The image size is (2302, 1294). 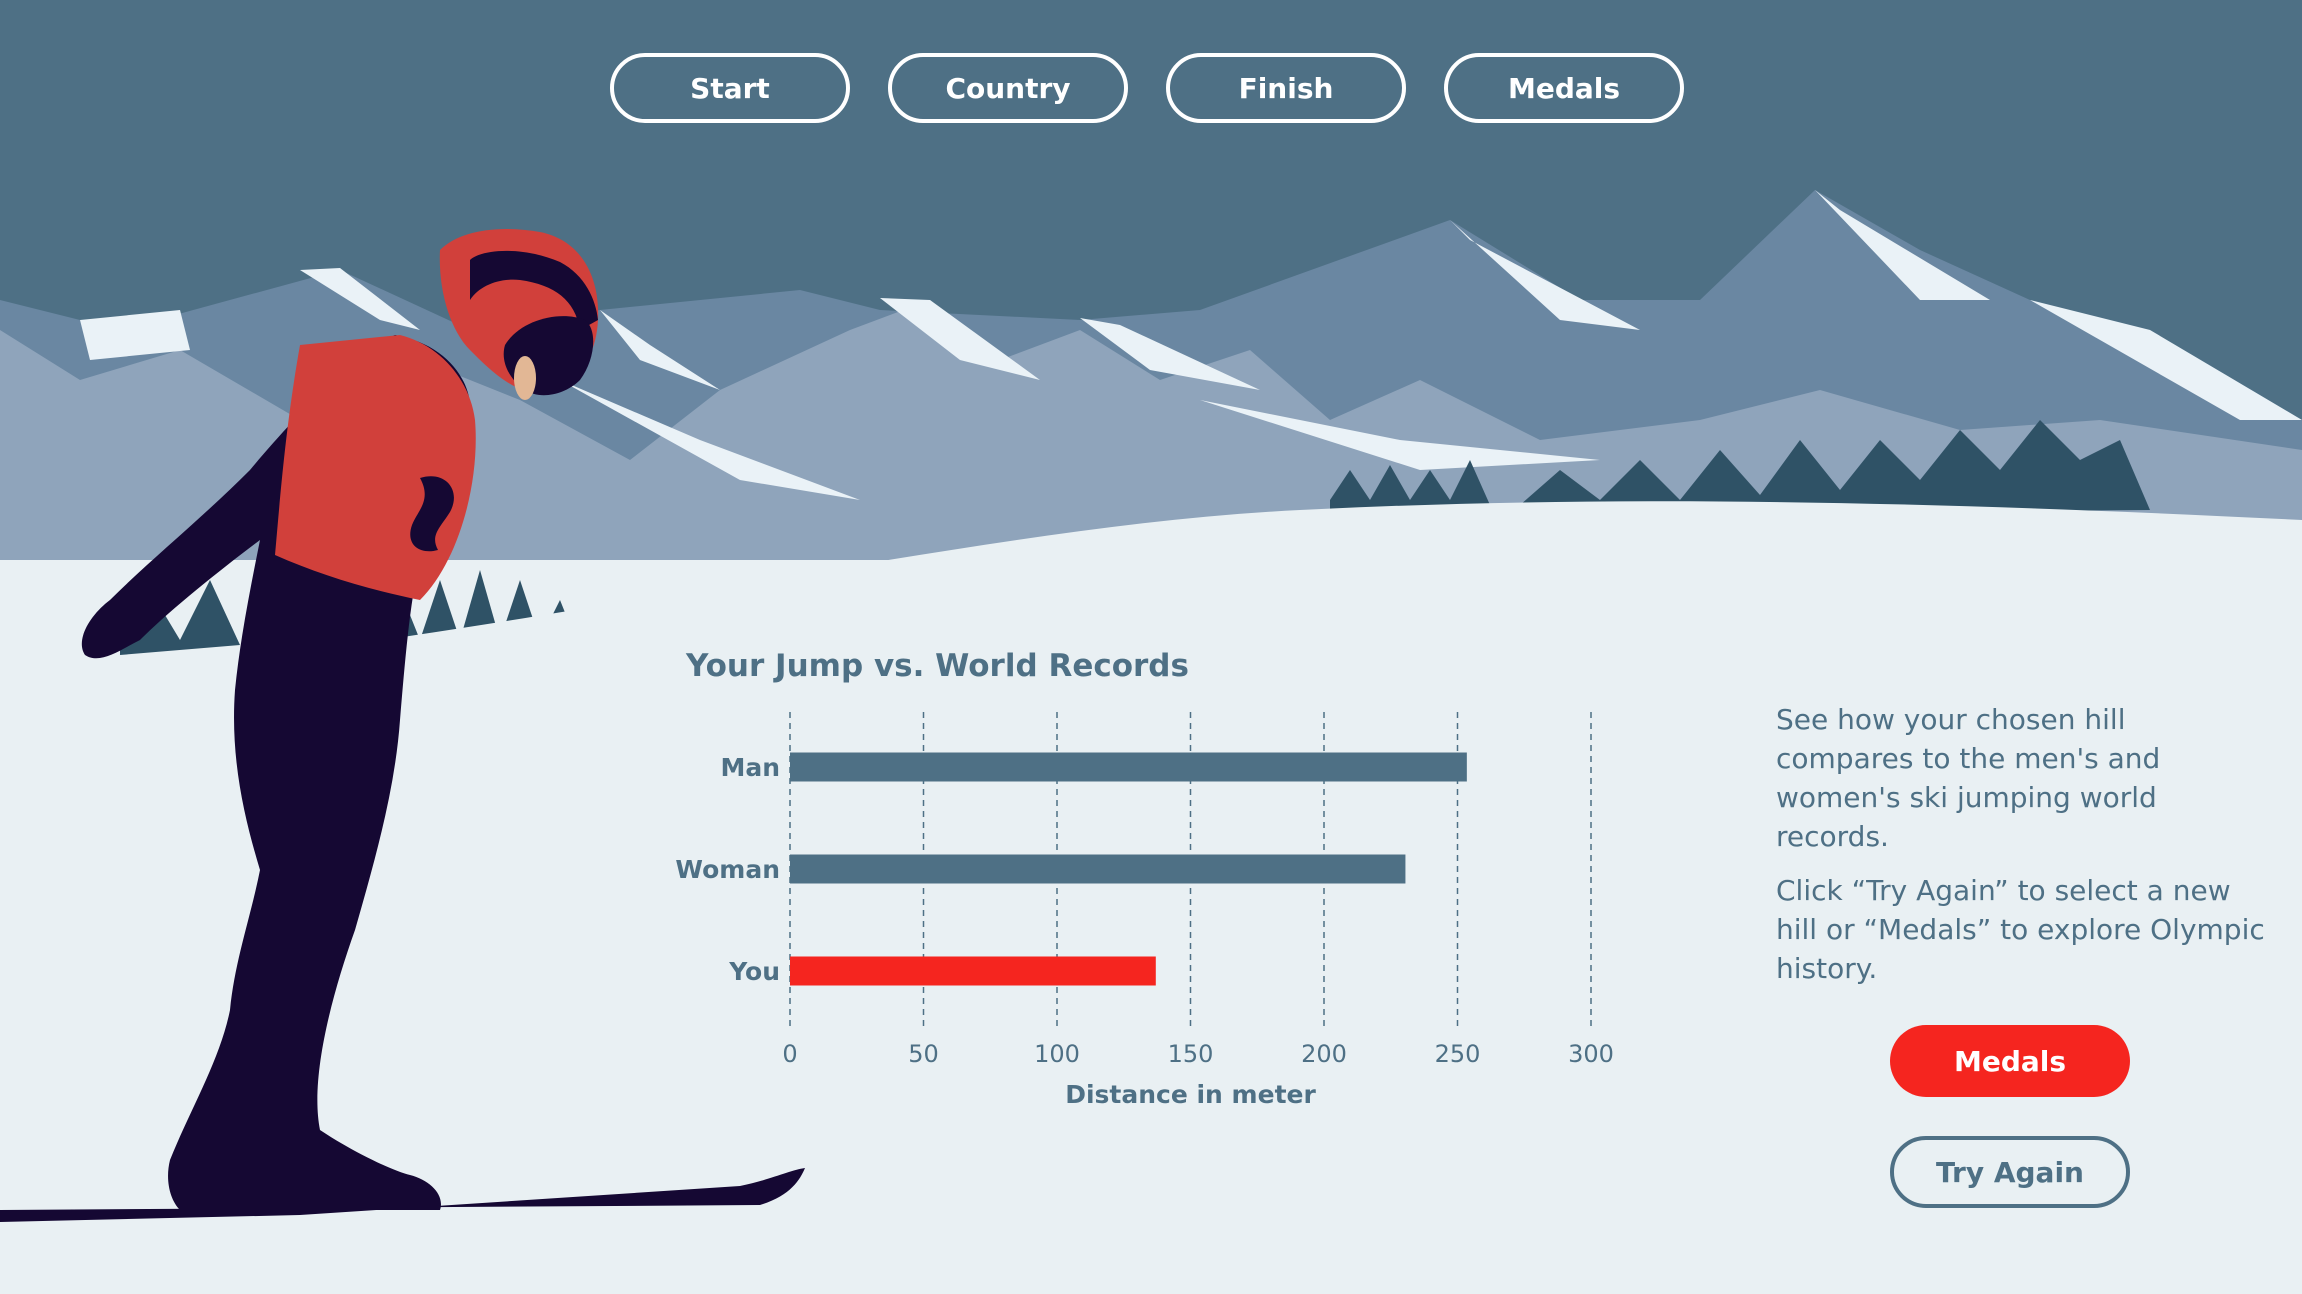 What do you see at coordinates (1098, 869) in the screenshot?
I see `bar-woman` at bounding box center [1098, 869].